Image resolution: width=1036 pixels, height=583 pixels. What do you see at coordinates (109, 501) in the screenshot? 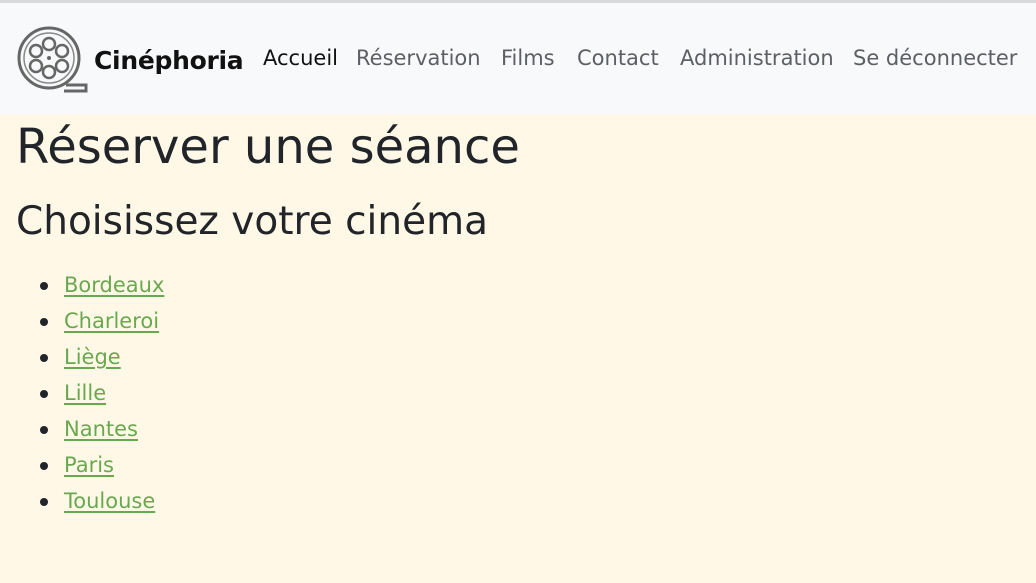
I see `cinema-link-toulouse: Toulouse` at bounding box center [109, 501].